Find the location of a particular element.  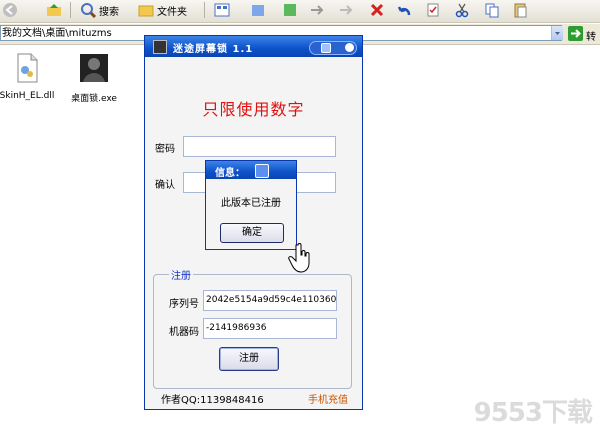

cut-icon is located at coordinates (462, 10).